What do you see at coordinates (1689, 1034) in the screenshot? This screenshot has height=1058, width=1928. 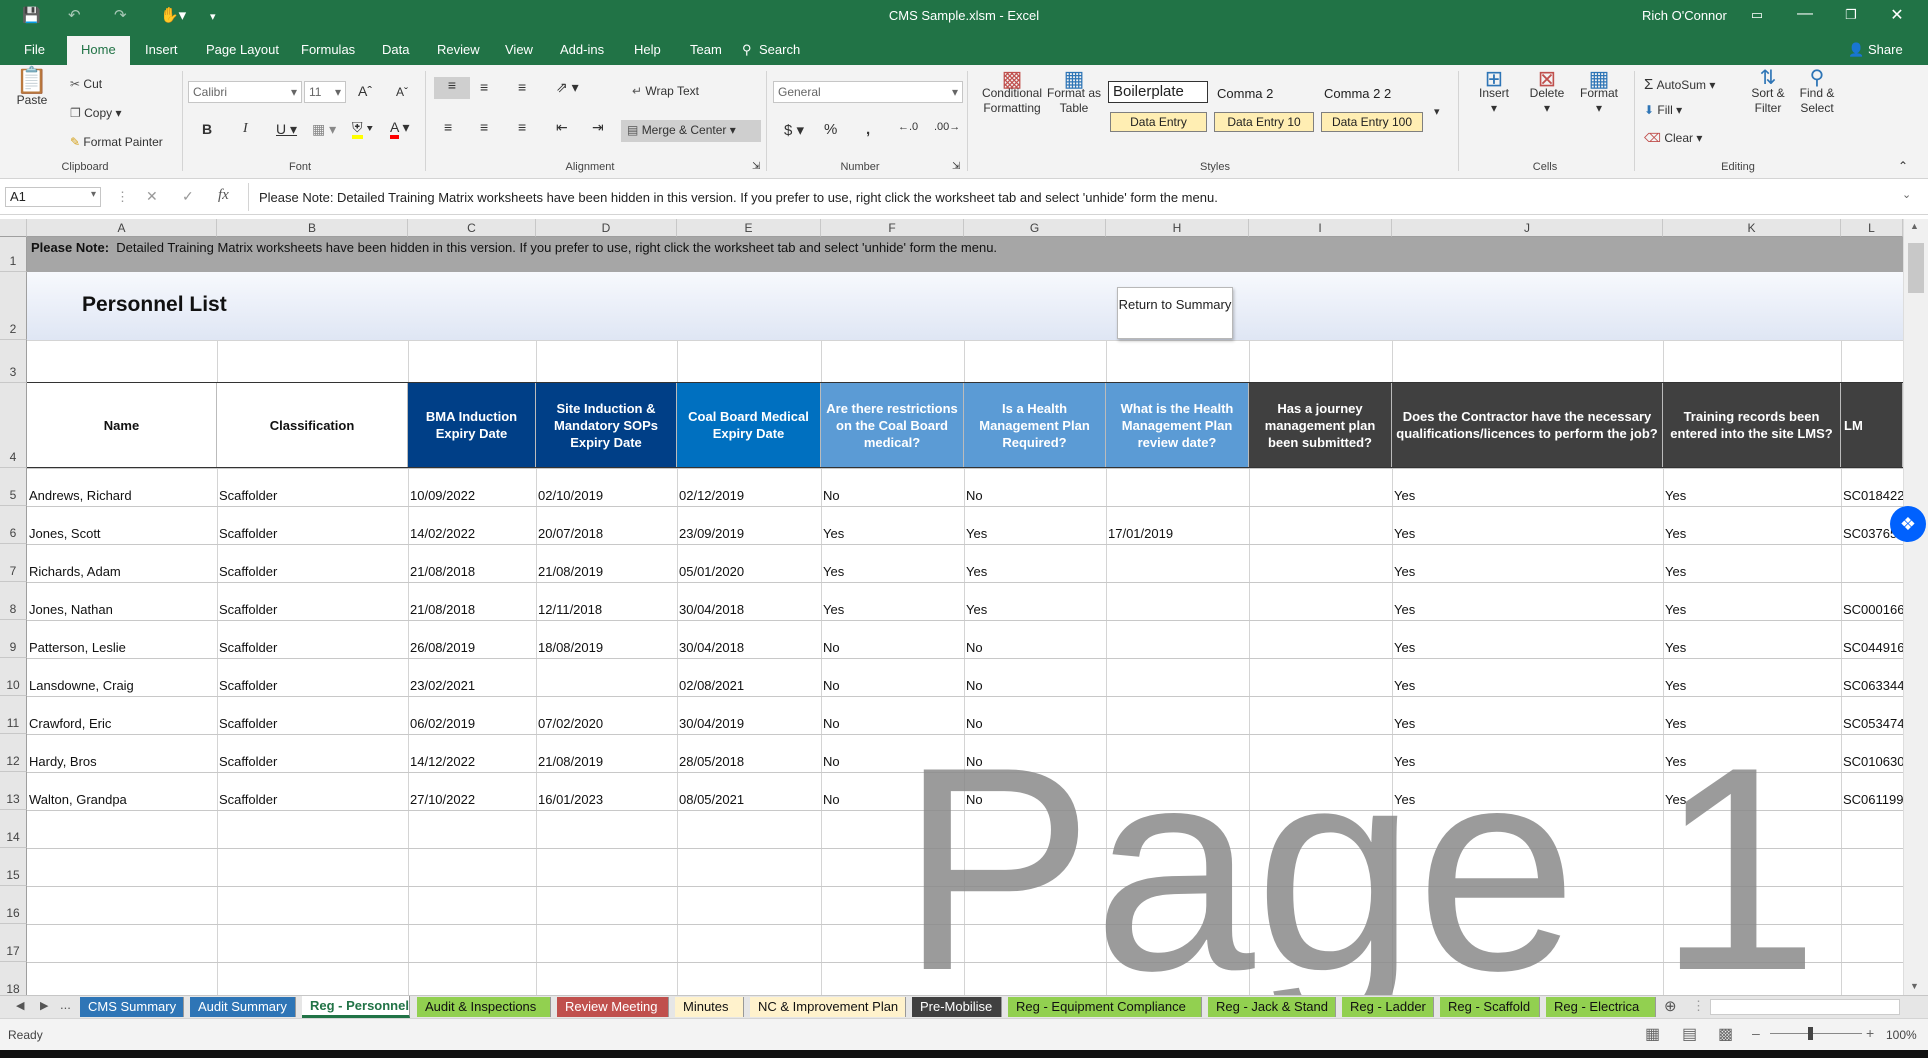 I see `page-layout-view-icon: ▤` at bounding box center [1689, 1034].